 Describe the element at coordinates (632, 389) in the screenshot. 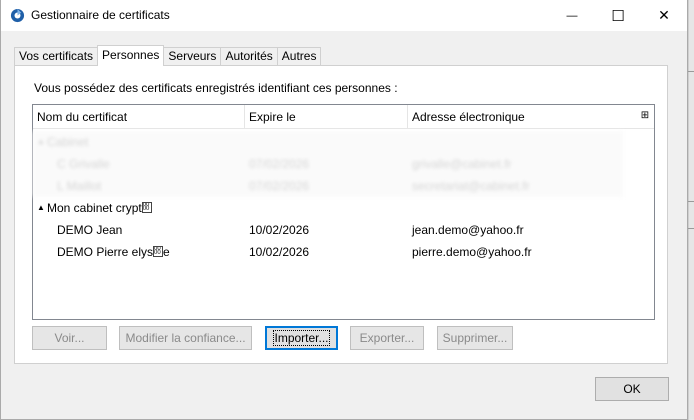

I see `ok-button: OK` at that location.